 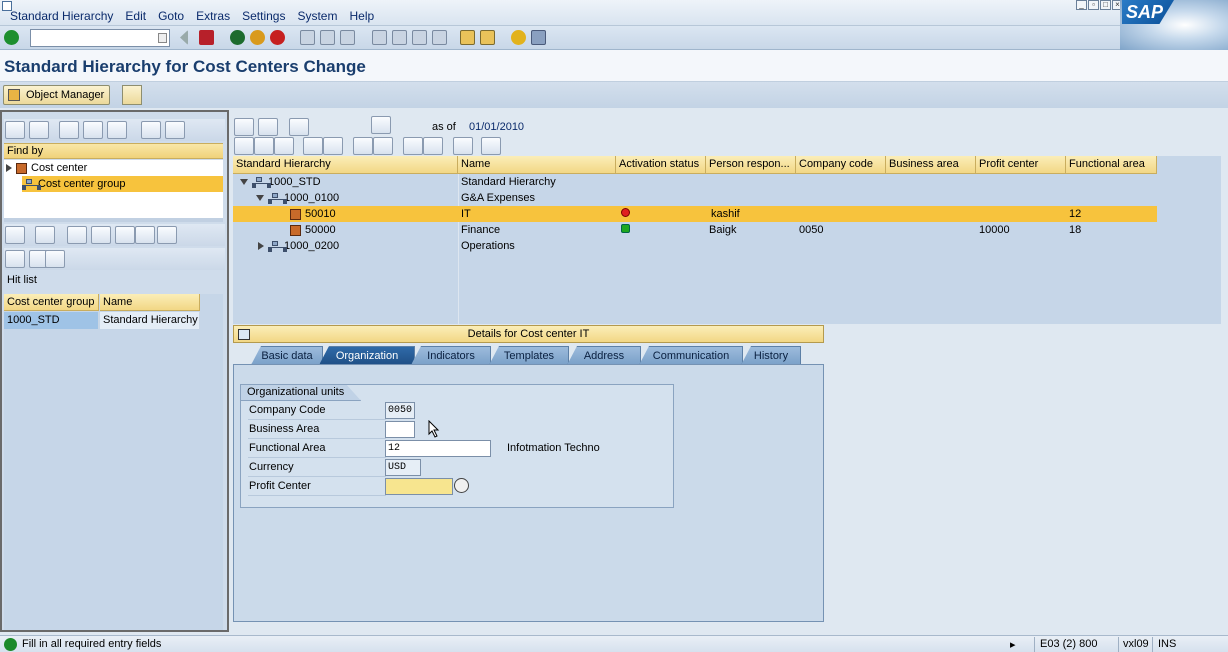 What do you see at coordinates (439, 37) in the screenshot?
I see `last-page-icon` at bounding box center [439, 37].